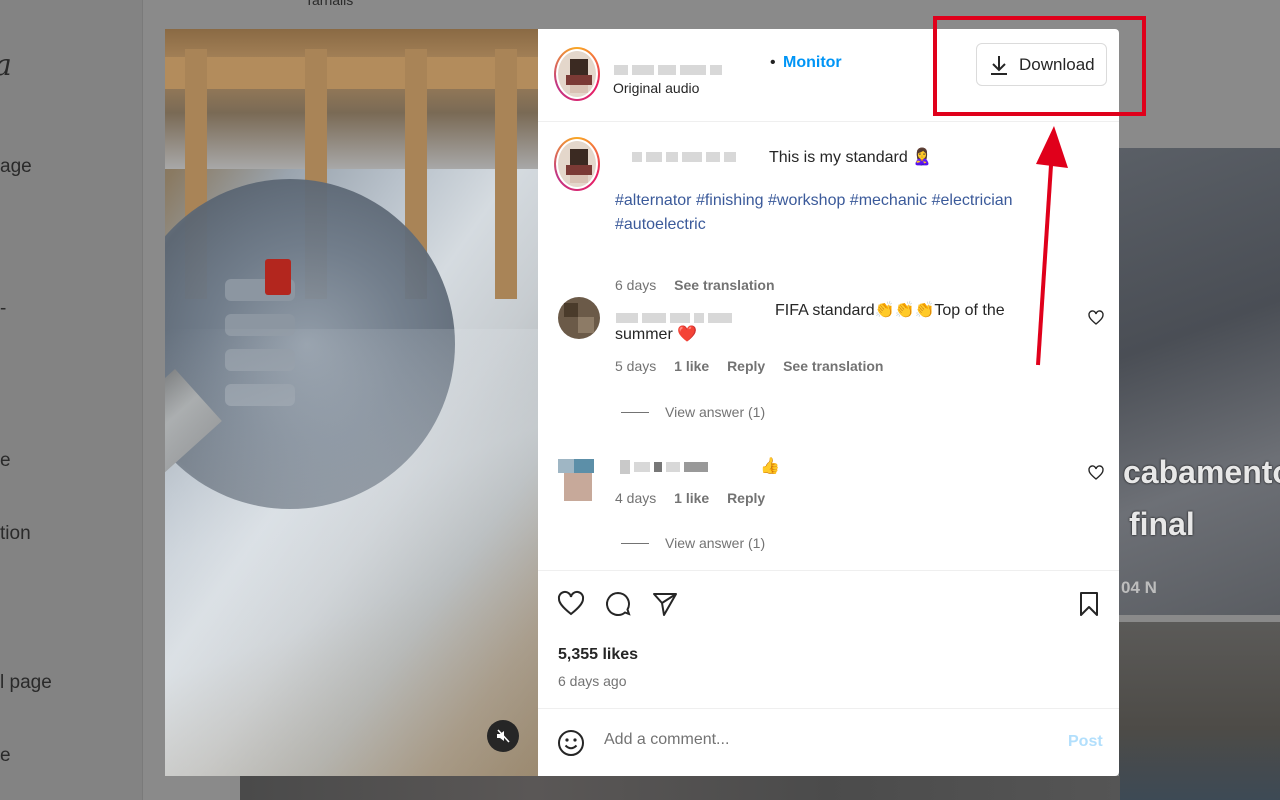 Image resolution: width=1280 pixels, height=800 pixels. Describe the element at coordinates (26, 683) in the screenshot. I see `background-nav-item: l page` at that location.